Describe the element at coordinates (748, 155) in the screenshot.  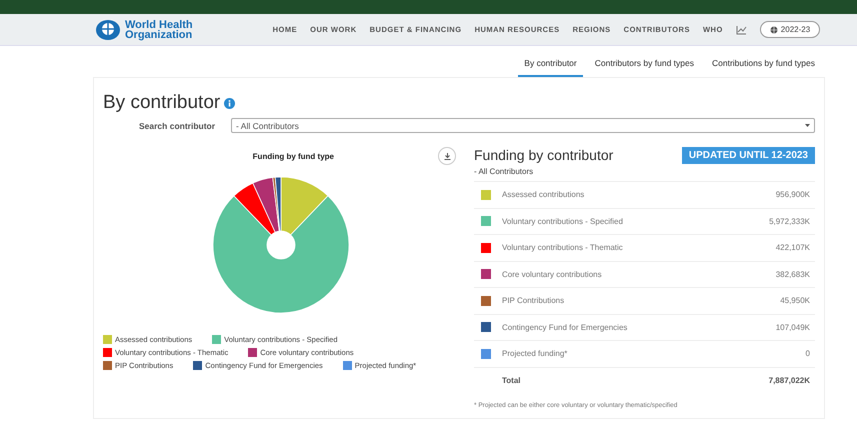
I see `updated-badge: UPDATED UNTIL 12-2023` at that location.